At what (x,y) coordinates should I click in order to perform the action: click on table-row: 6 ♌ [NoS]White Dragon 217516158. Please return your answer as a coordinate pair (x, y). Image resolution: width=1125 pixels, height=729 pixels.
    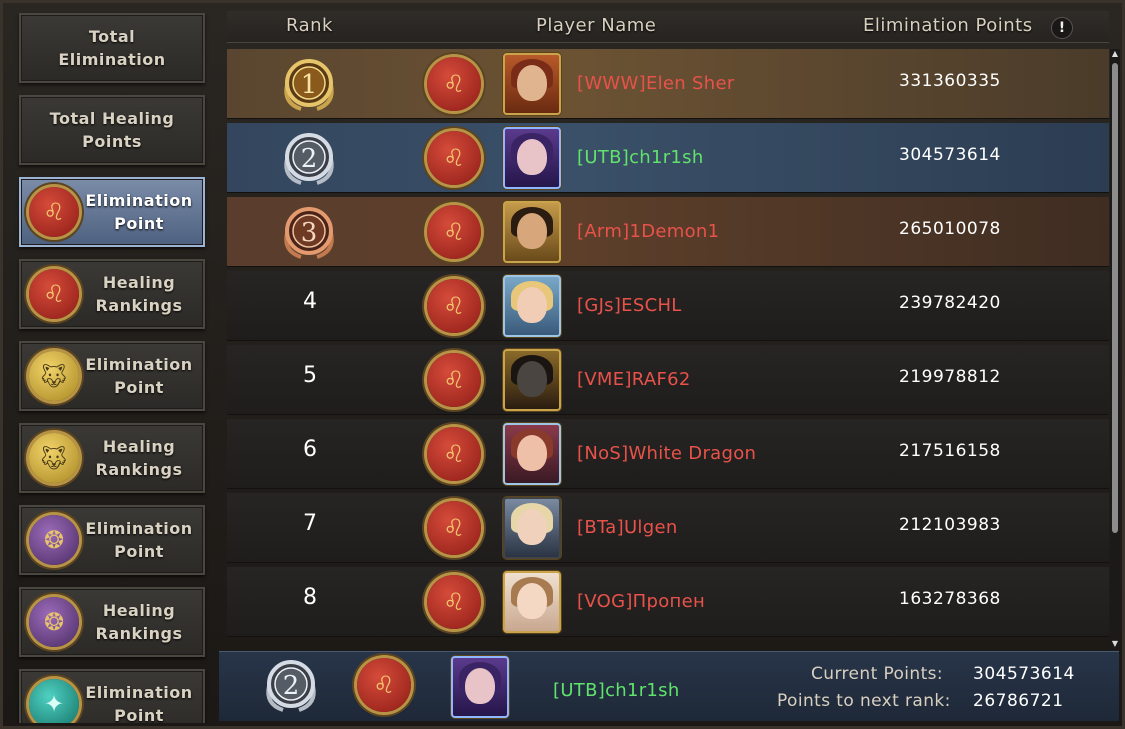
    Looking at the image, I should click on (668, 454).